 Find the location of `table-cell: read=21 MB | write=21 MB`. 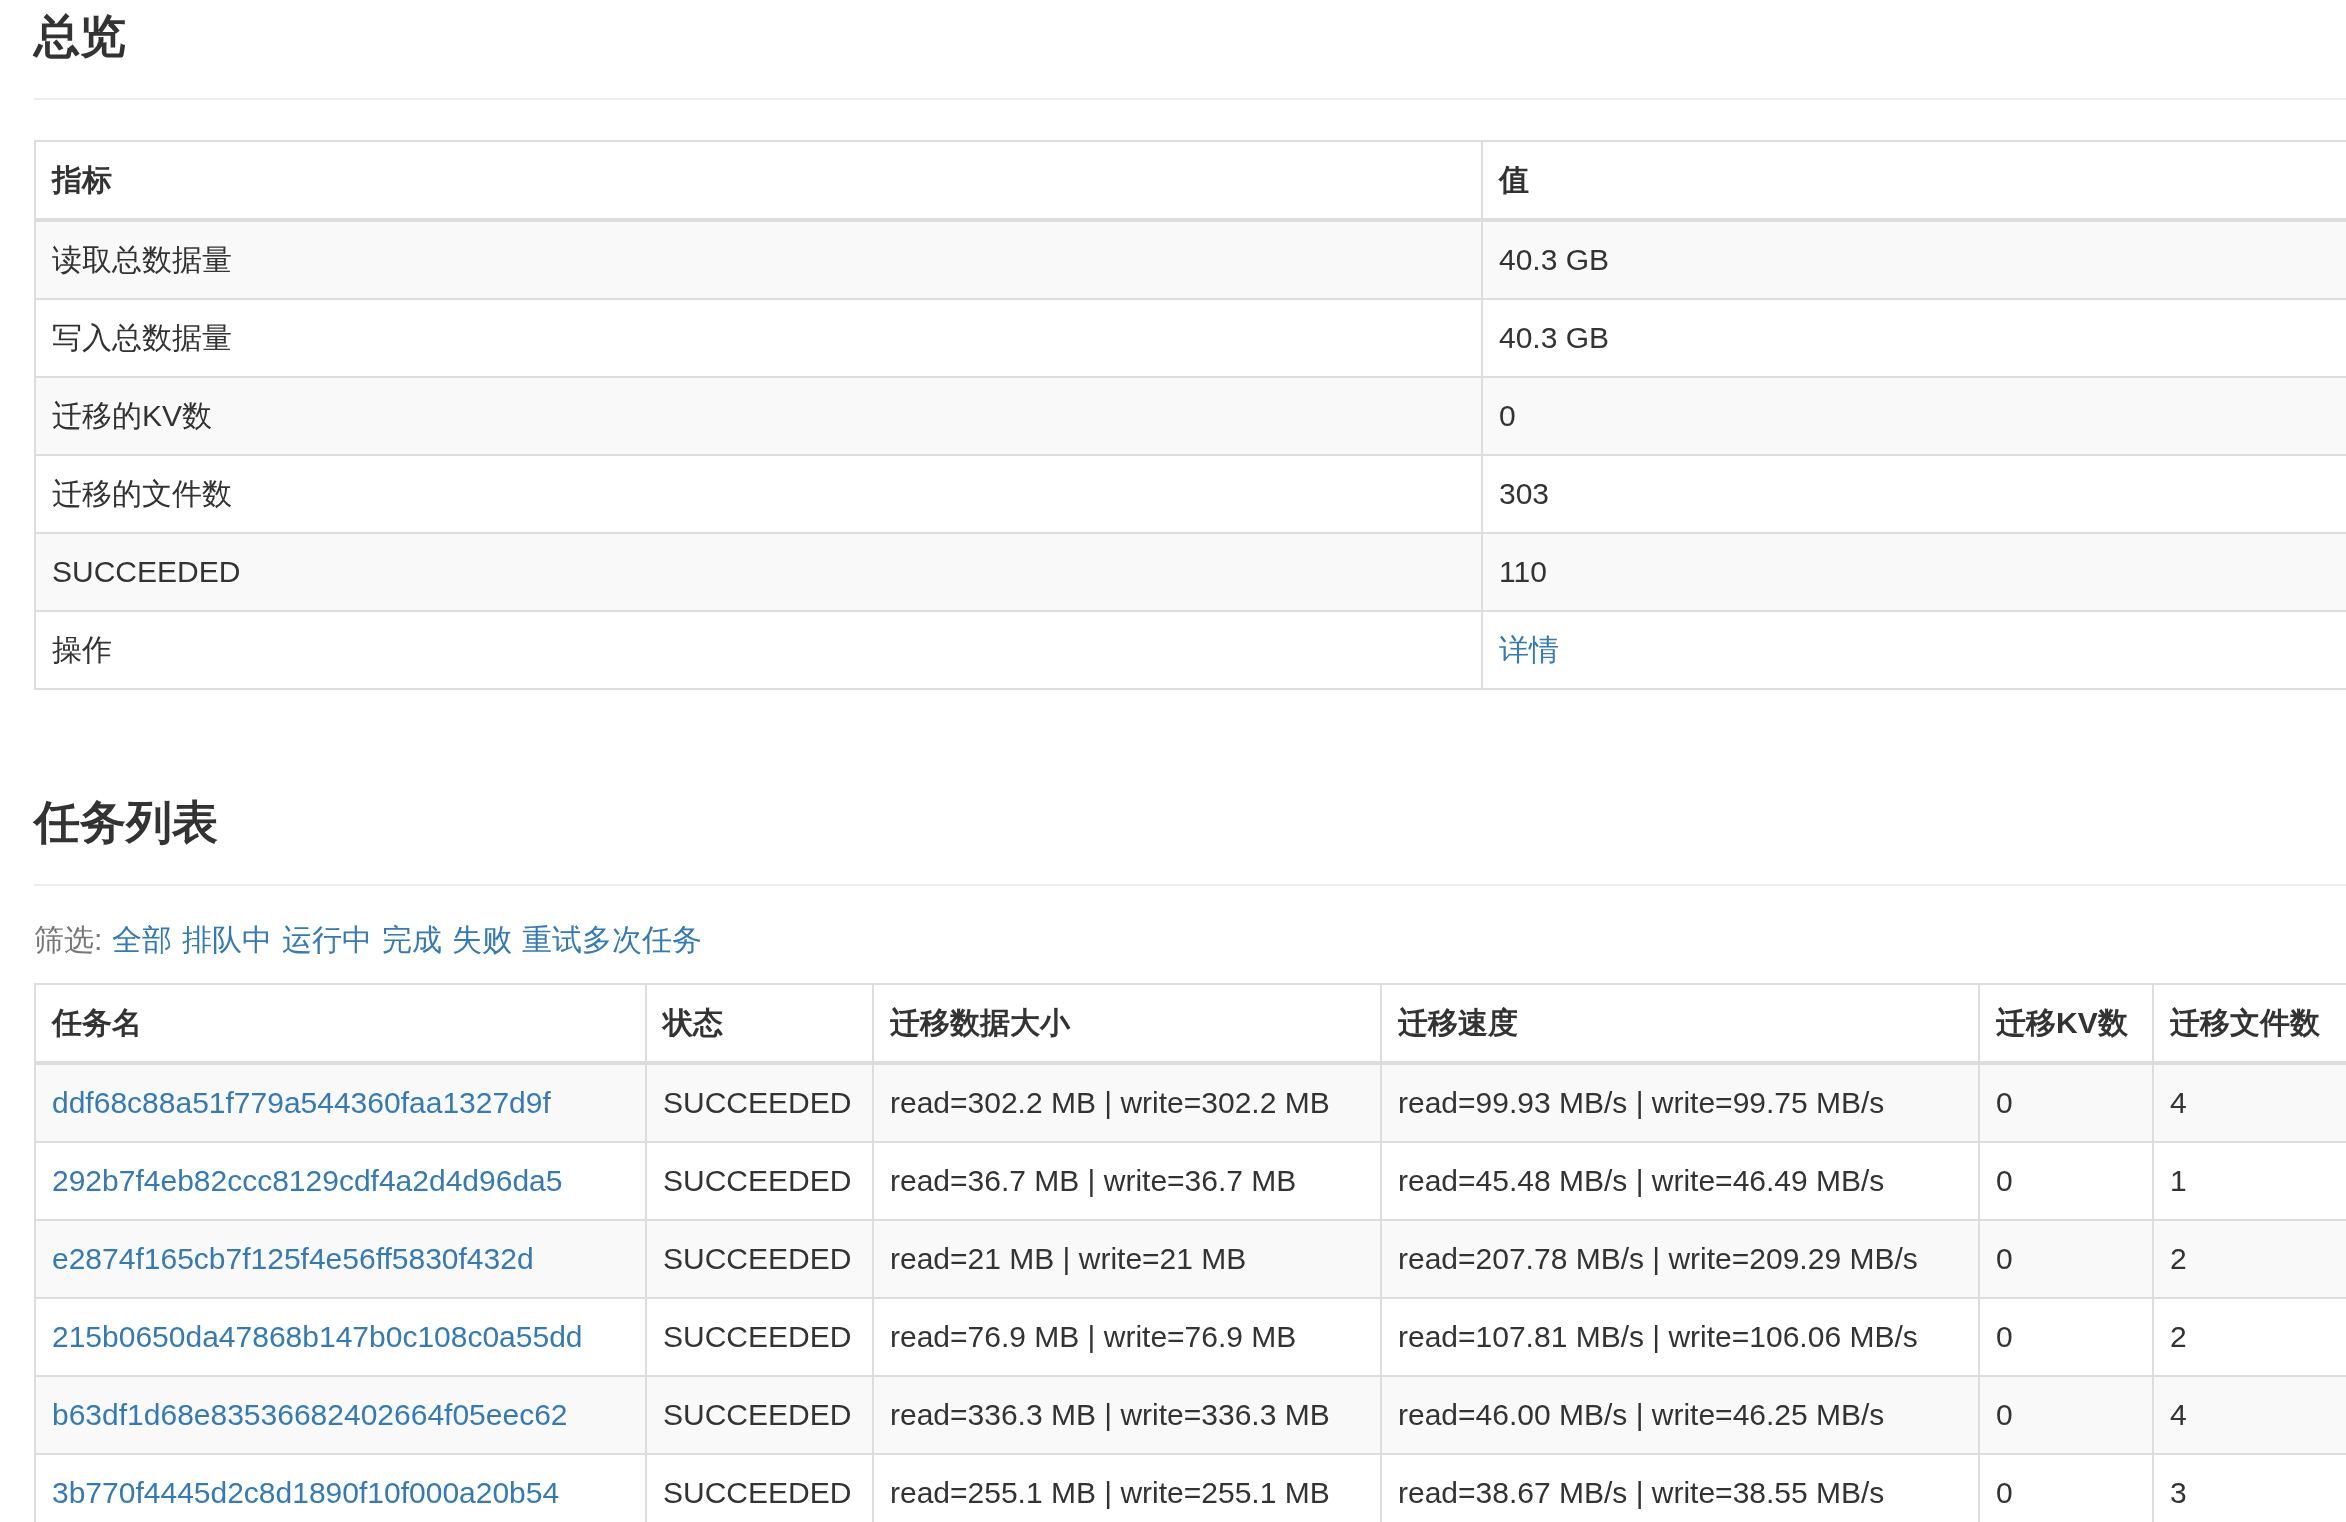

table-cell: read=21 MB | write=21 MB is located at coordinates (1127, 1259).